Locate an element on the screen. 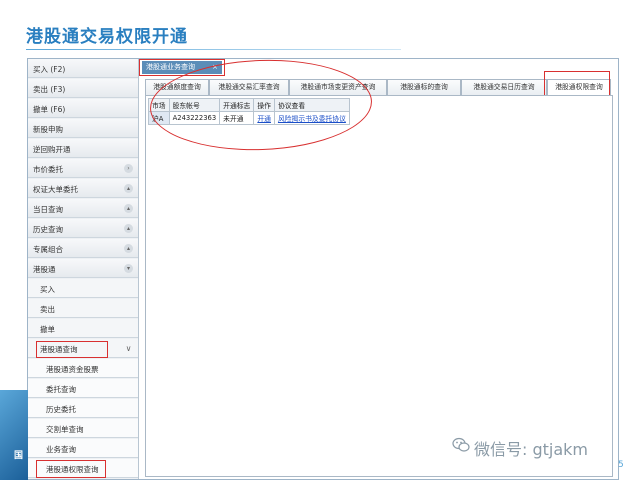 The height and width of the screenshot is (480, 640). market-cell: 沪A is located at coordinates (159, 118).